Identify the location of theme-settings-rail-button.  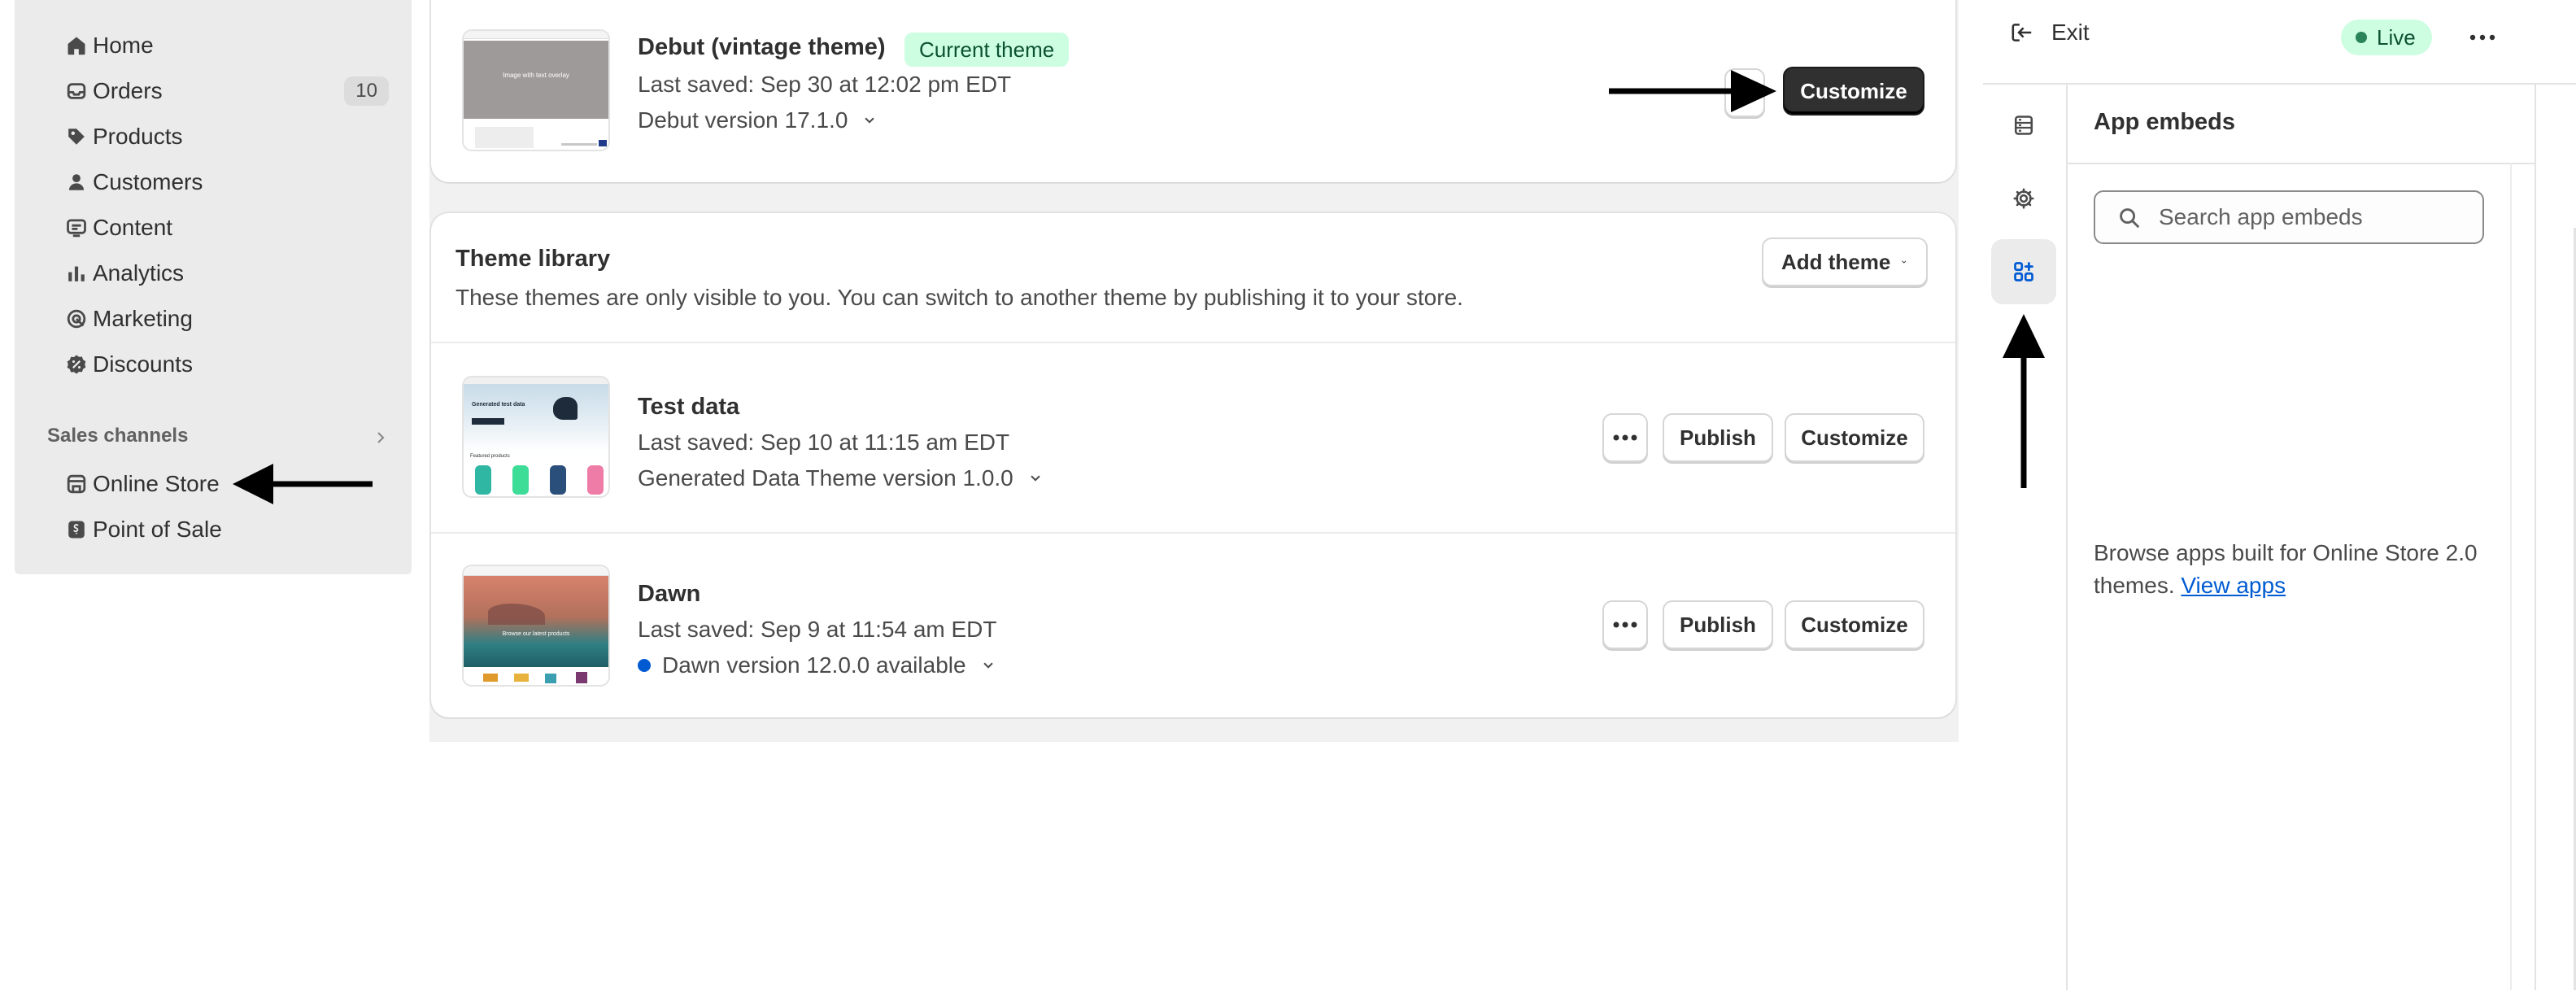
(2023, 198).